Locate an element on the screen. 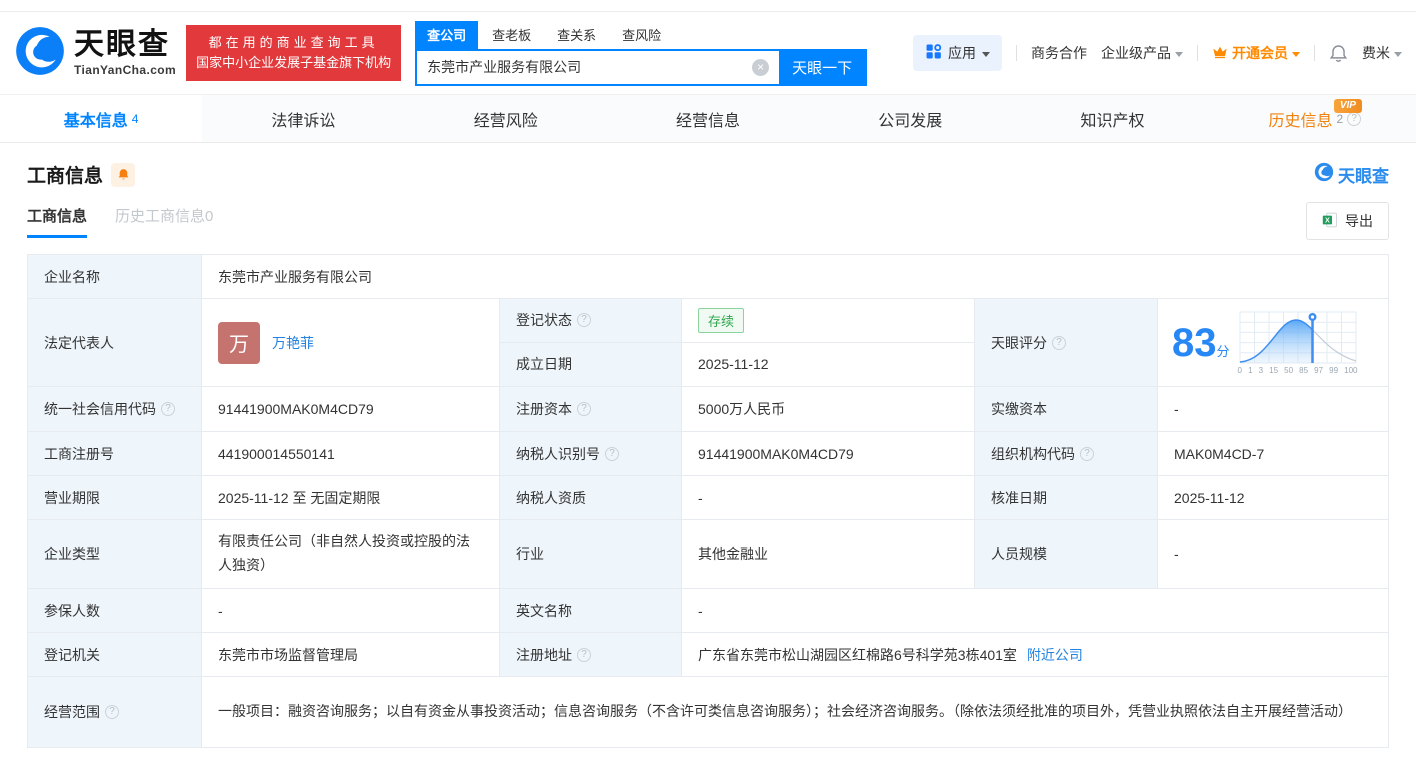 This screenshot has height=763, width=1416. user-menu: 费米 is located at coordinates (1382, 53).